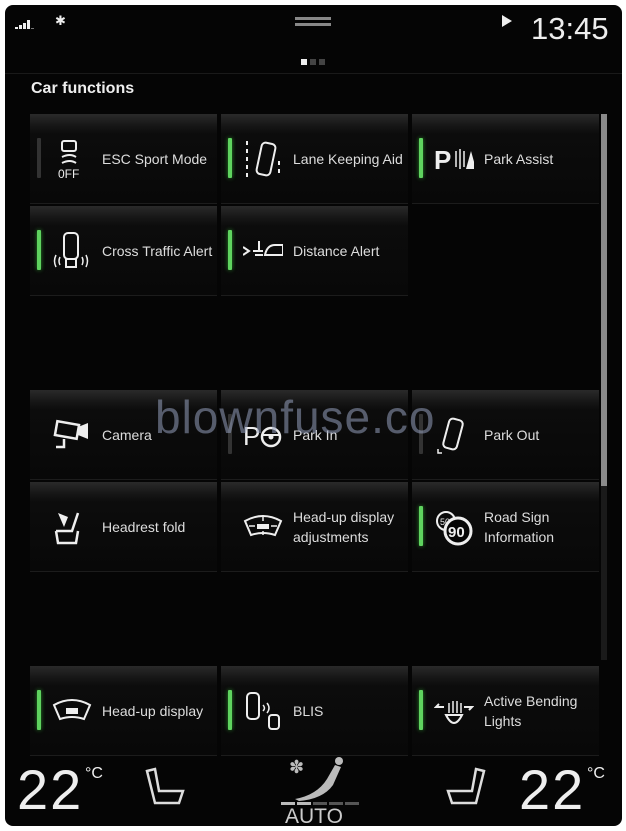  Describe the element at coordinates (153, 710) in the screenshot. I see `tile-label: Head-up display` at that location.